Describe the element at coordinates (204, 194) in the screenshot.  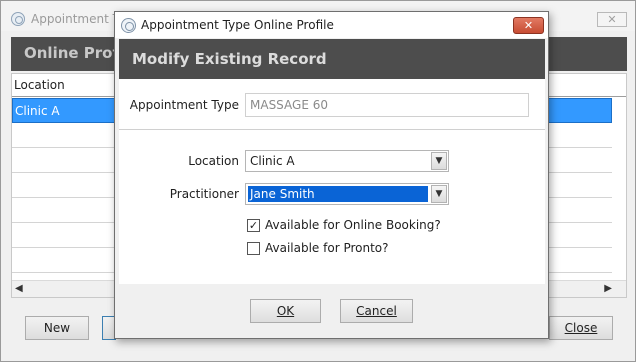
I see `practitioner-label: Practitioner` at that location.